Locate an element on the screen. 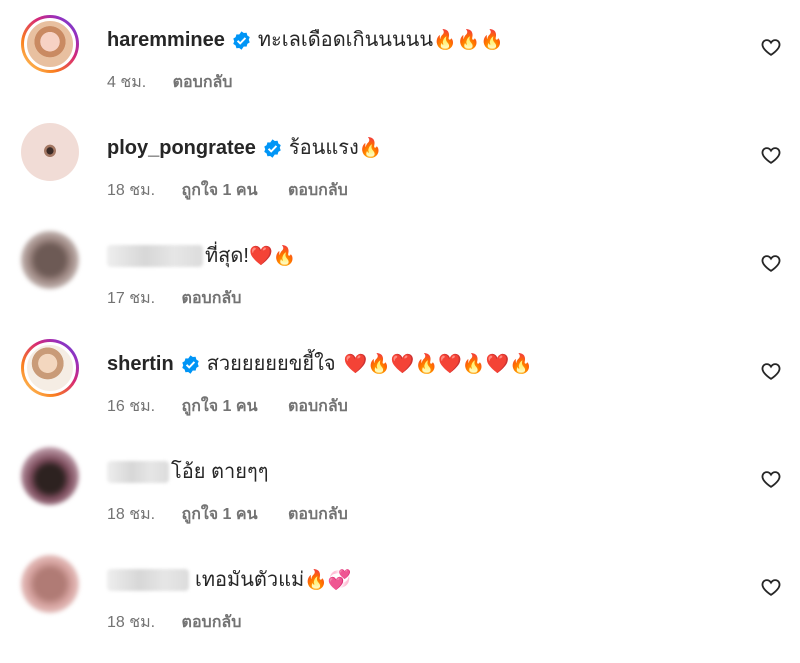 This screenshot has width=800, height=663. comment-meta: 4 ชม. ตอบกลับ is located at coordinates (182, 82).